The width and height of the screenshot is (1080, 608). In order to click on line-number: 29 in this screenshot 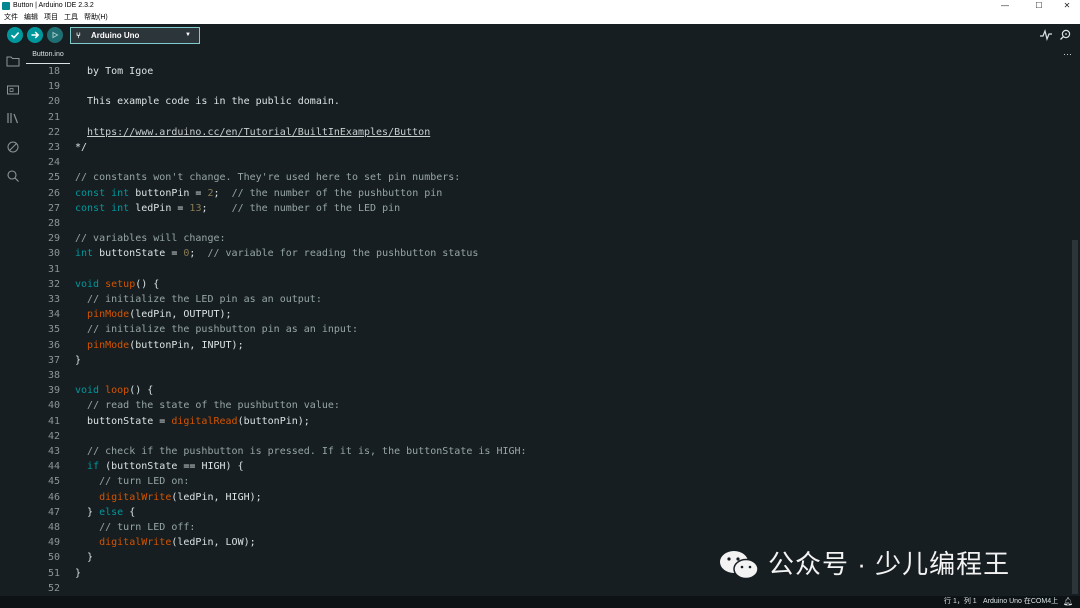, I will do `click(53, 239)`.